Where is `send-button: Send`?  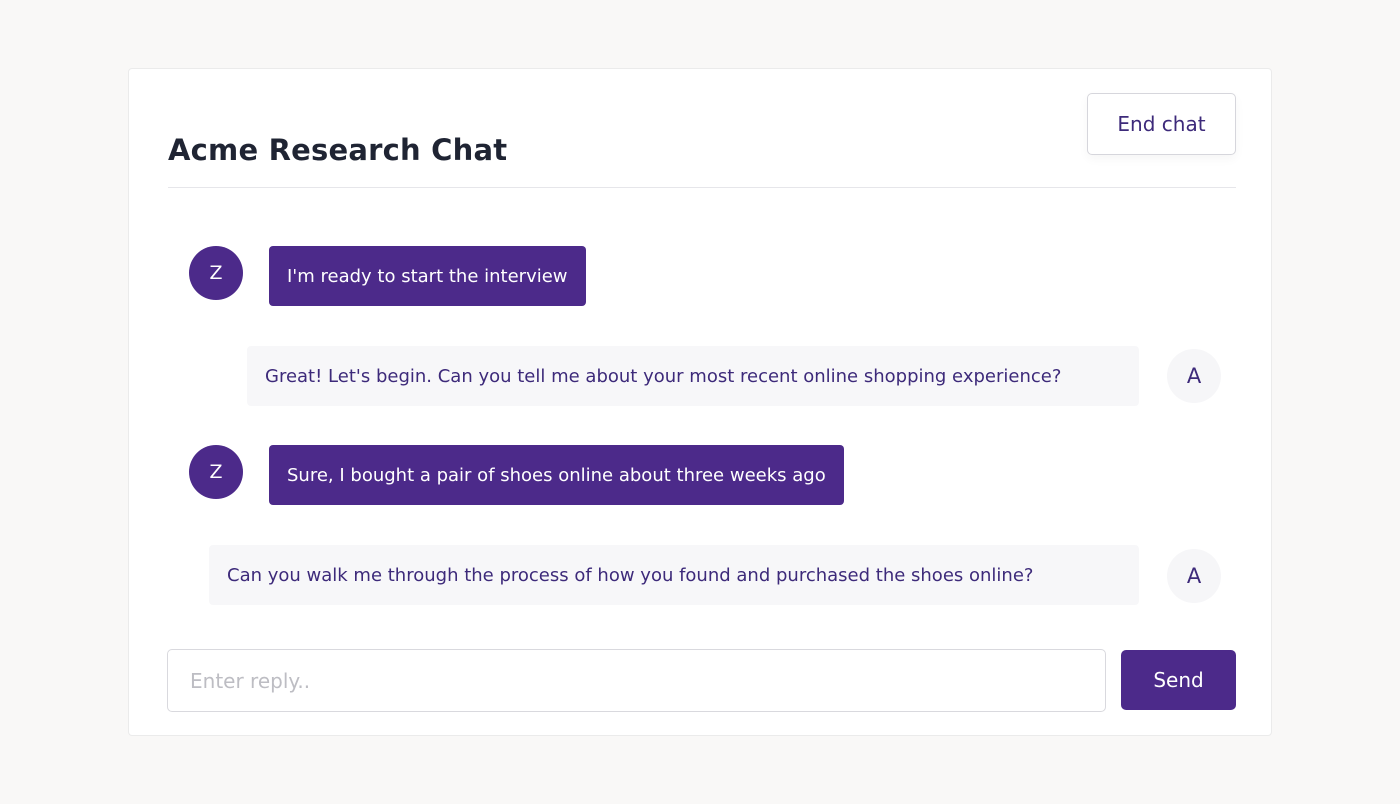 send-button: Send is located at coordinates (1178, 680).